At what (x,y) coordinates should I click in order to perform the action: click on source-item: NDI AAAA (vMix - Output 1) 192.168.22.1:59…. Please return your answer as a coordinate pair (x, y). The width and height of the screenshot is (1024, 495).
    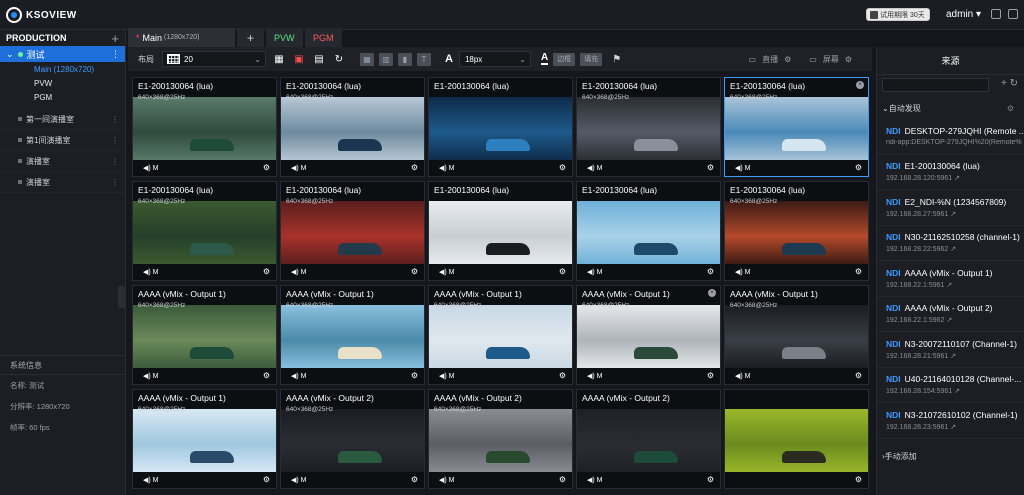
    Looking at the image, I should click on (950, 279).